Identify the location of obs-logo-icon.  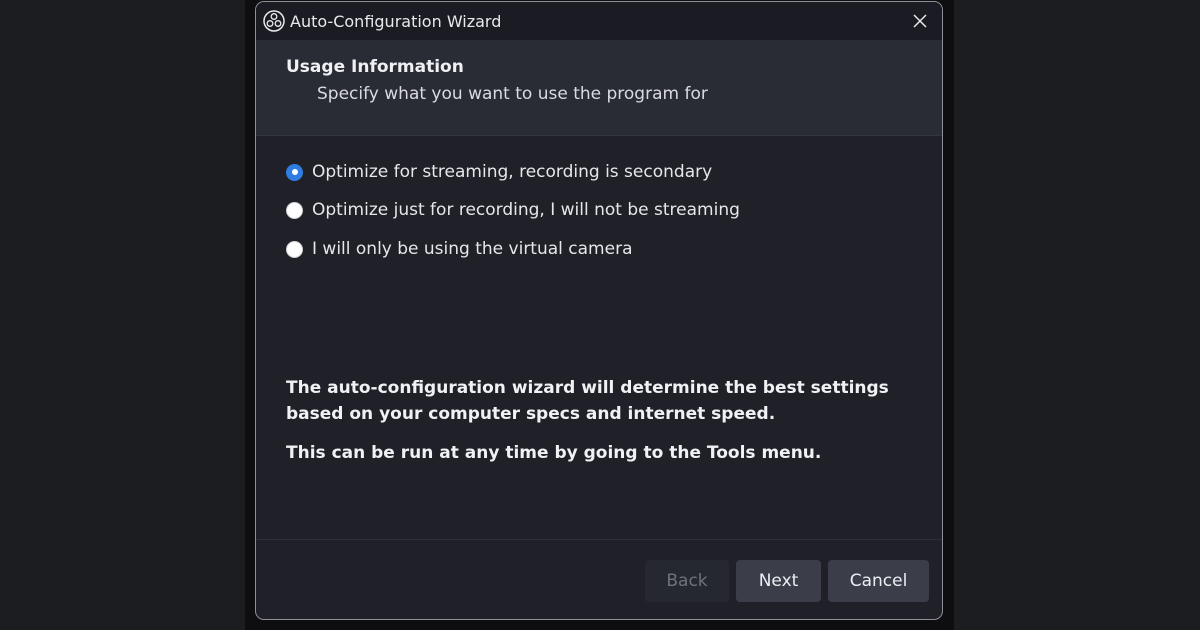
(274, 21).